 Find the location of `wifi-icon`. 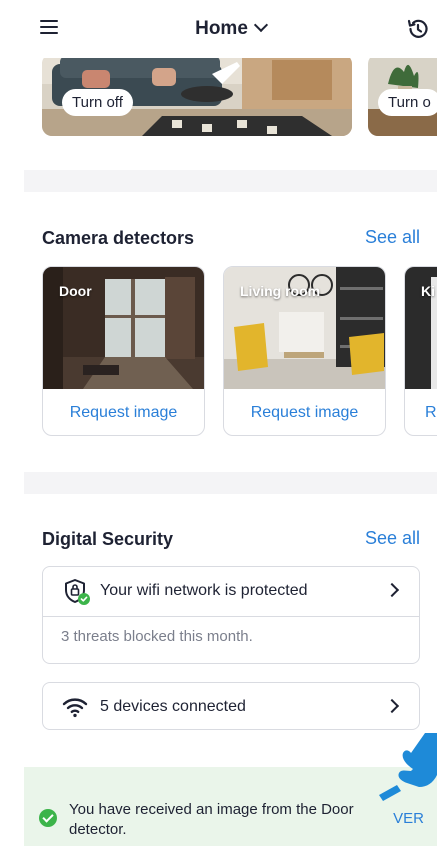

wifi-icon is located at coordinates (75, 708).